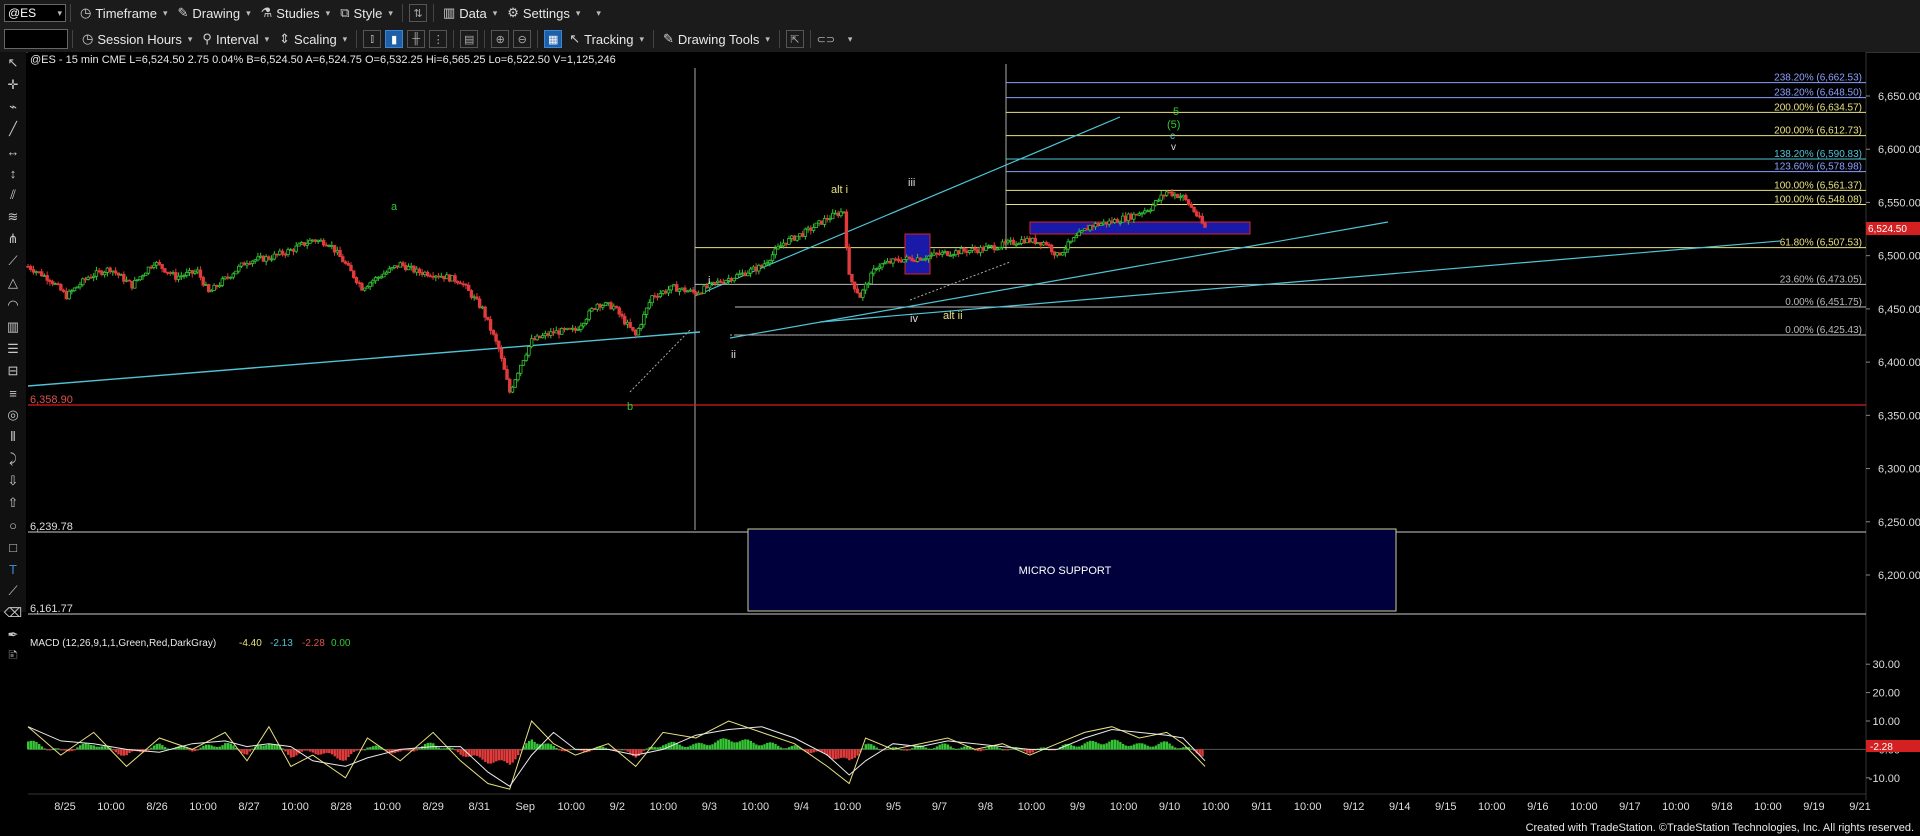  What do you see at coordinates (366, 13) in the screenshot?
I see `style-button: ⧉ Style ▾` at bounding box center [366, 13].